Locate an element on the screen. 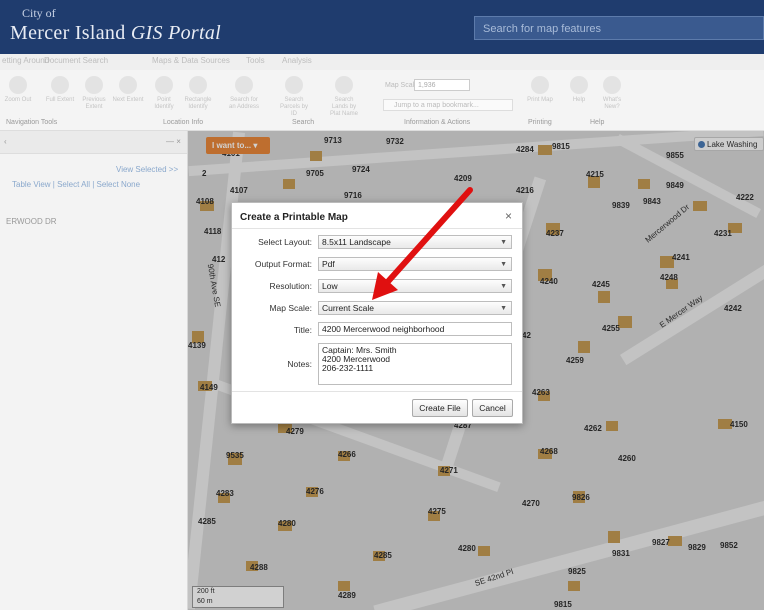 The width and height of the screenshot is (764, 610). annotation-arrow-icon is located at coordinates (422, 243).